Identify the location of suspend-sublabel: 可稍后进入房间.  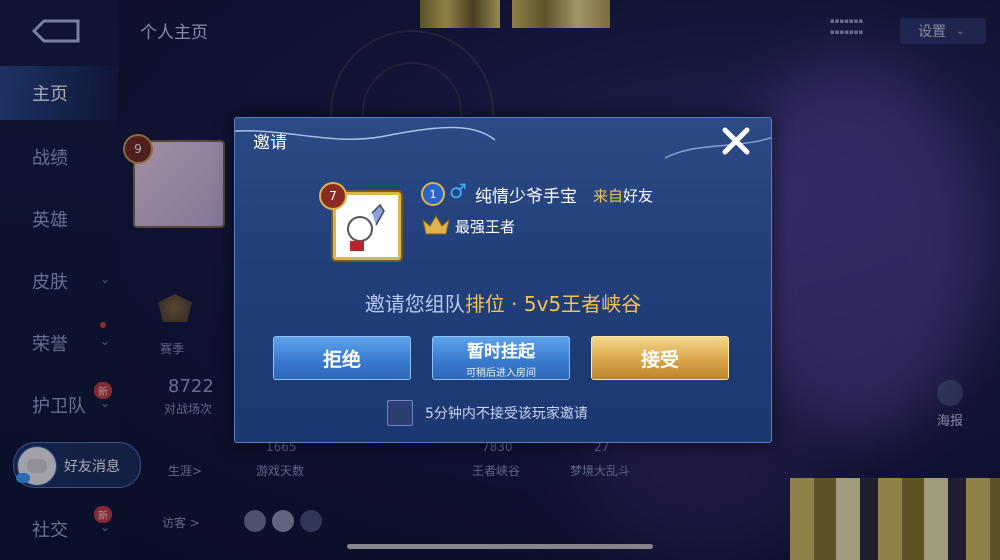
(501, 373).